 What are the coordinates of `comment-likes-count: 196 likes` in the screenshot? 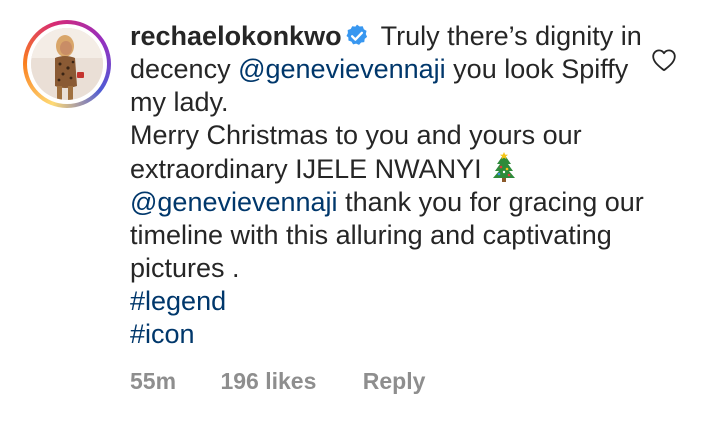 It's located at (268, 381).